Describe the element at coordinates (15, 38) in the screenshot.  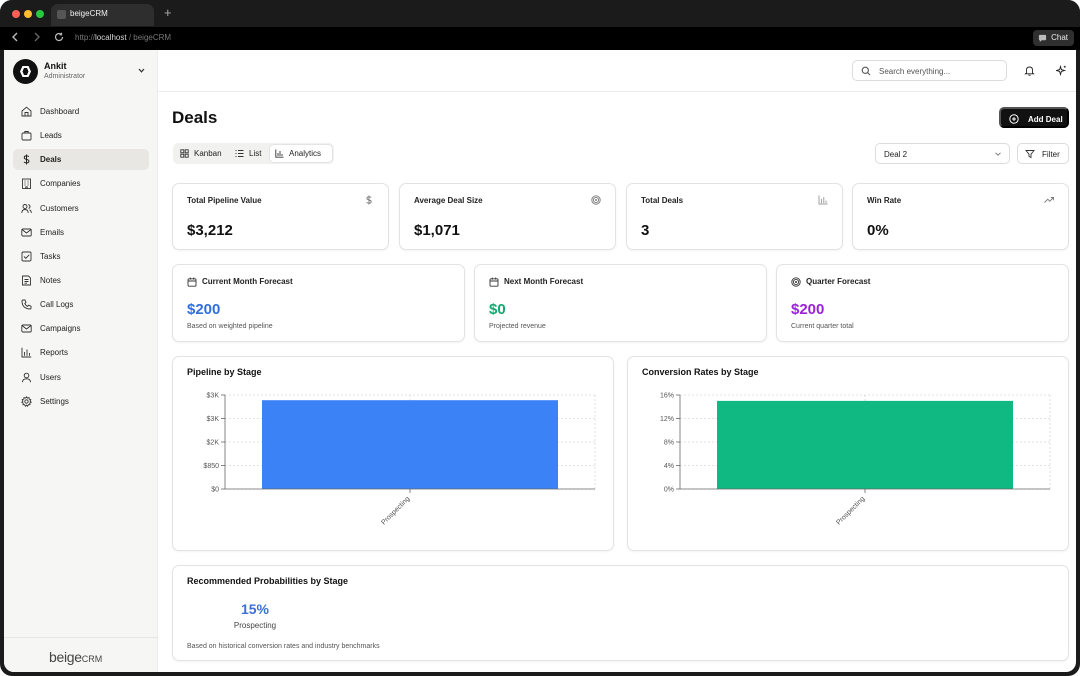
I see `back-icon` at that location.